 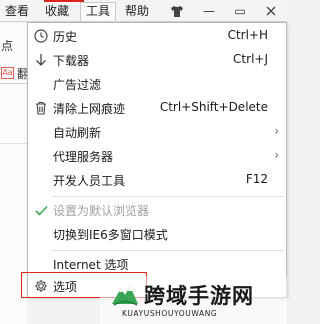 I want to click on menu-item-label: 代理服务器, so click(x=83, y=157).